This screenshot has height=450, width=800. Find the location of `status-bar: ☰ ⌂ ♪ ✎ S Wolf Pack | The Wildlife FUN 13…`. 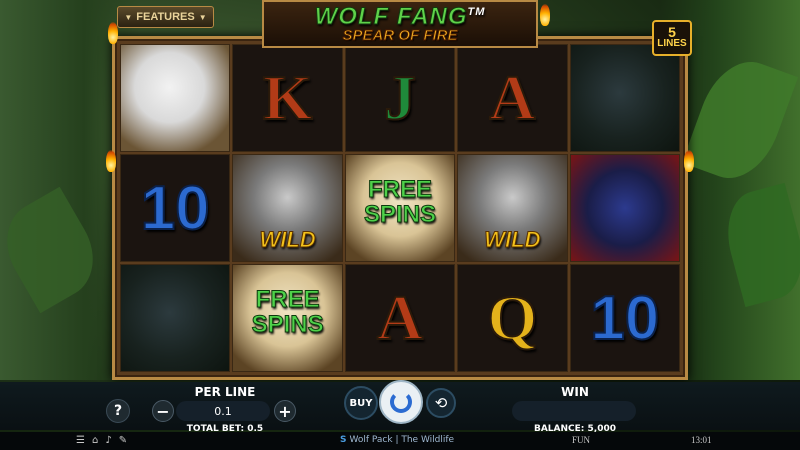

status-bar: ☰ ⌂ ♪ ✎ S Wolf Pack | The Wildlife FUN 13… is located at coordinates (400, 441).